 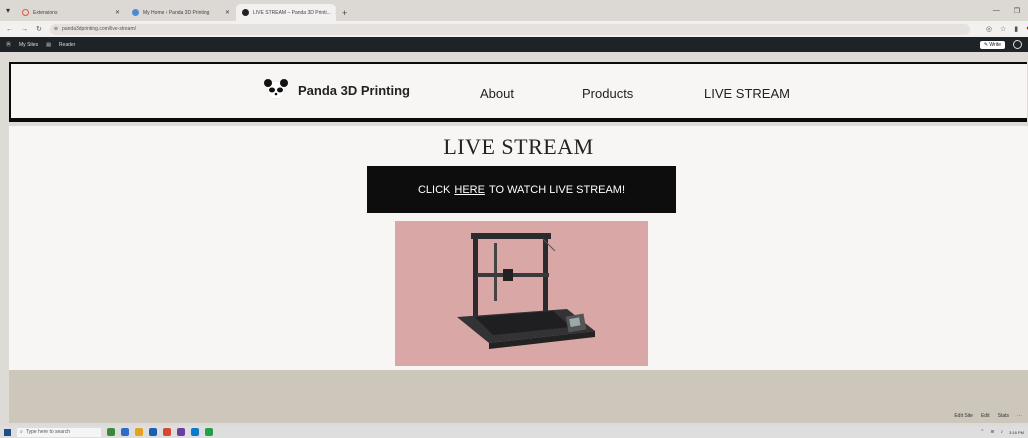 I want to click on live-stream-cta: CLICK HERE TO WATCH LIVE STREAM!, so click(x=521, y=189).